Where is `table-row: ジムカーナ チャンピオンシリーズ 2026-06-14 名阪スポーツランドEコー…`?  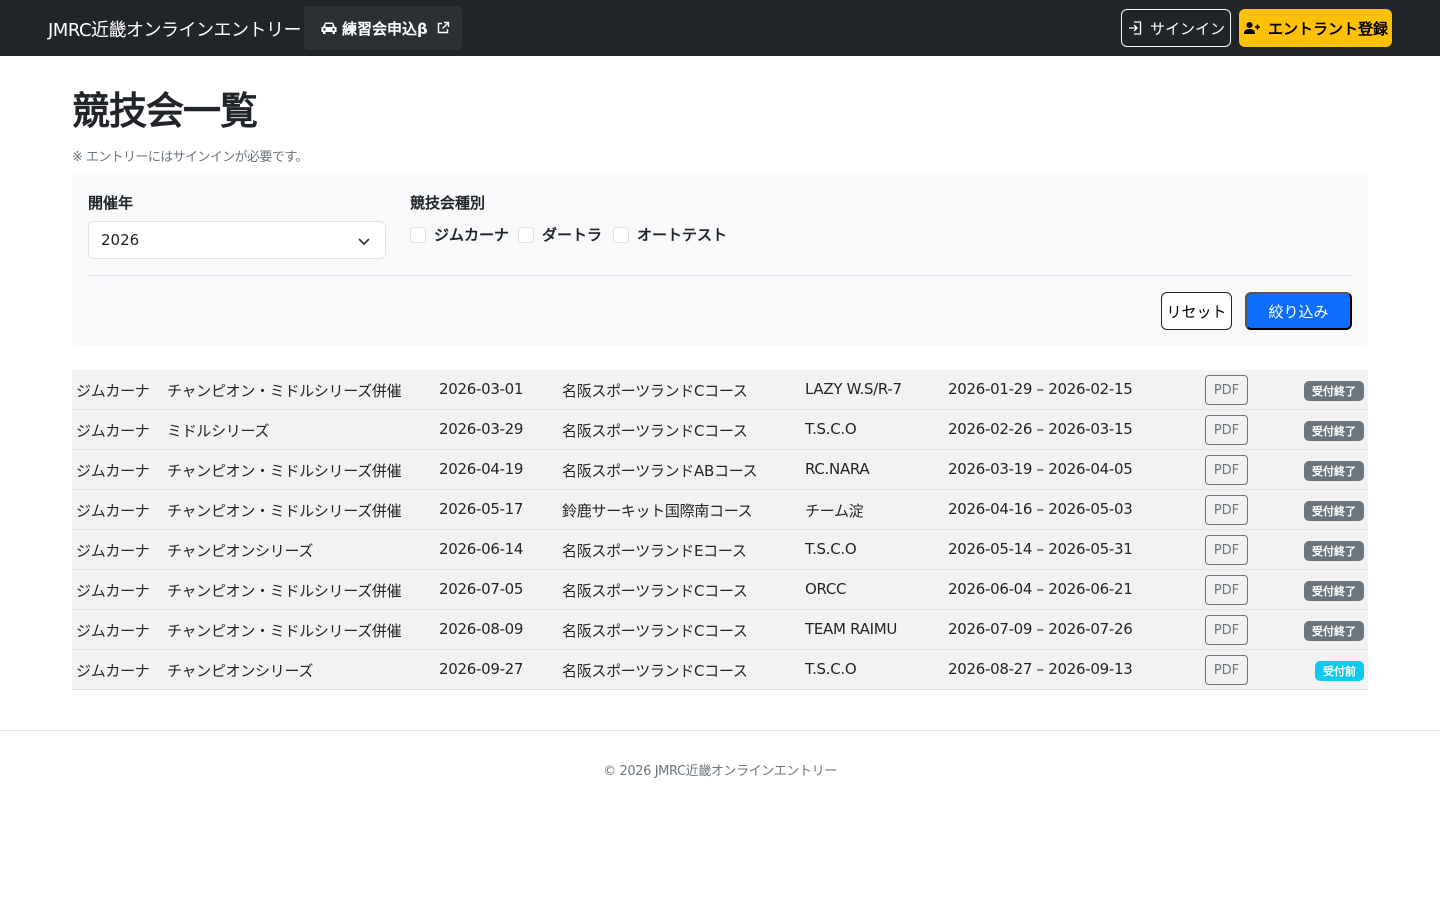
table-row: ジムカーナ チャンピオンシリーズ 2026-06-14 名阪スポーツランドEコー… is located at coordinates (720, 550).